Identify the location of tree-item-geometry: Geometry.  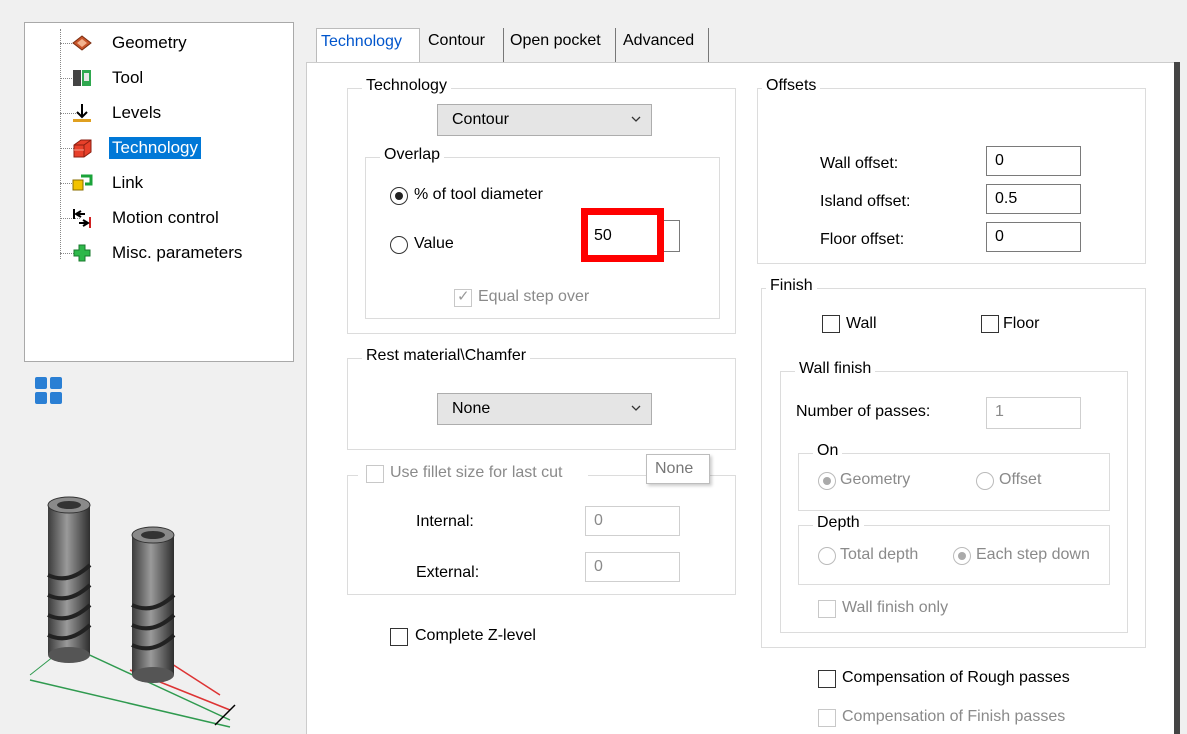
(155, 43).